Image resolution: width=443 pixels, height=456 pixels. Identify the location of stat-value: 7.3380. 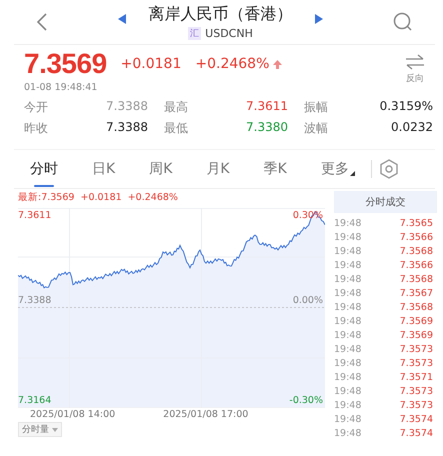
(267, 128).